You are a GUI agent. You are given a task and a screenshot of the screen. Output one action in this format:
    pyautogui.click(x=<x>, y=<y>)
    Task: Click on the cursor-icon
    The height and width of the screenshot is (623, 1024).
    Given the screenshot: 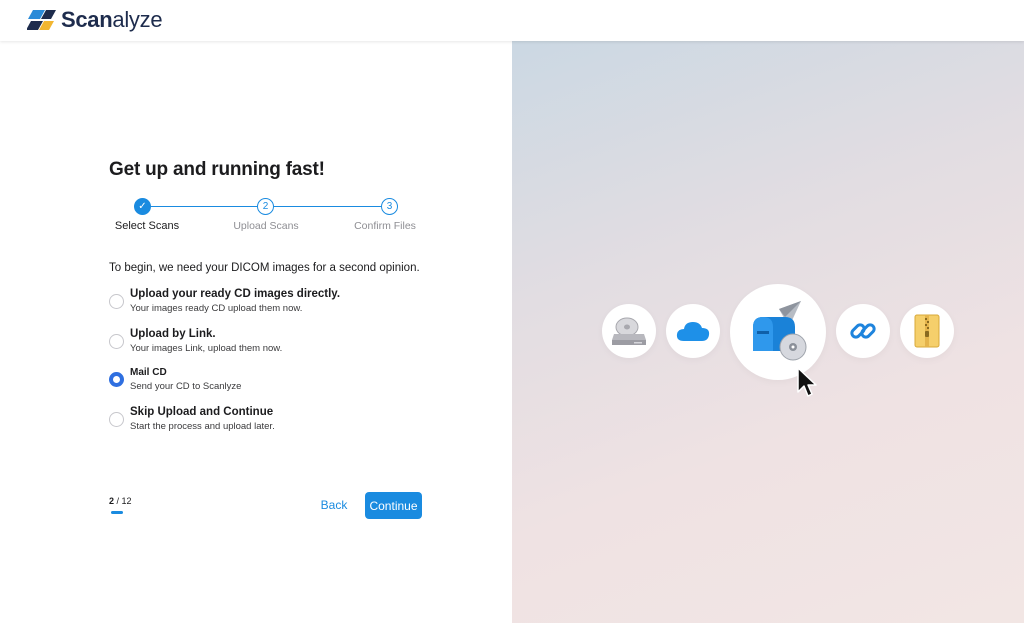 What is the action you would take?
    pyautogui.click(x=807, y=382)
    